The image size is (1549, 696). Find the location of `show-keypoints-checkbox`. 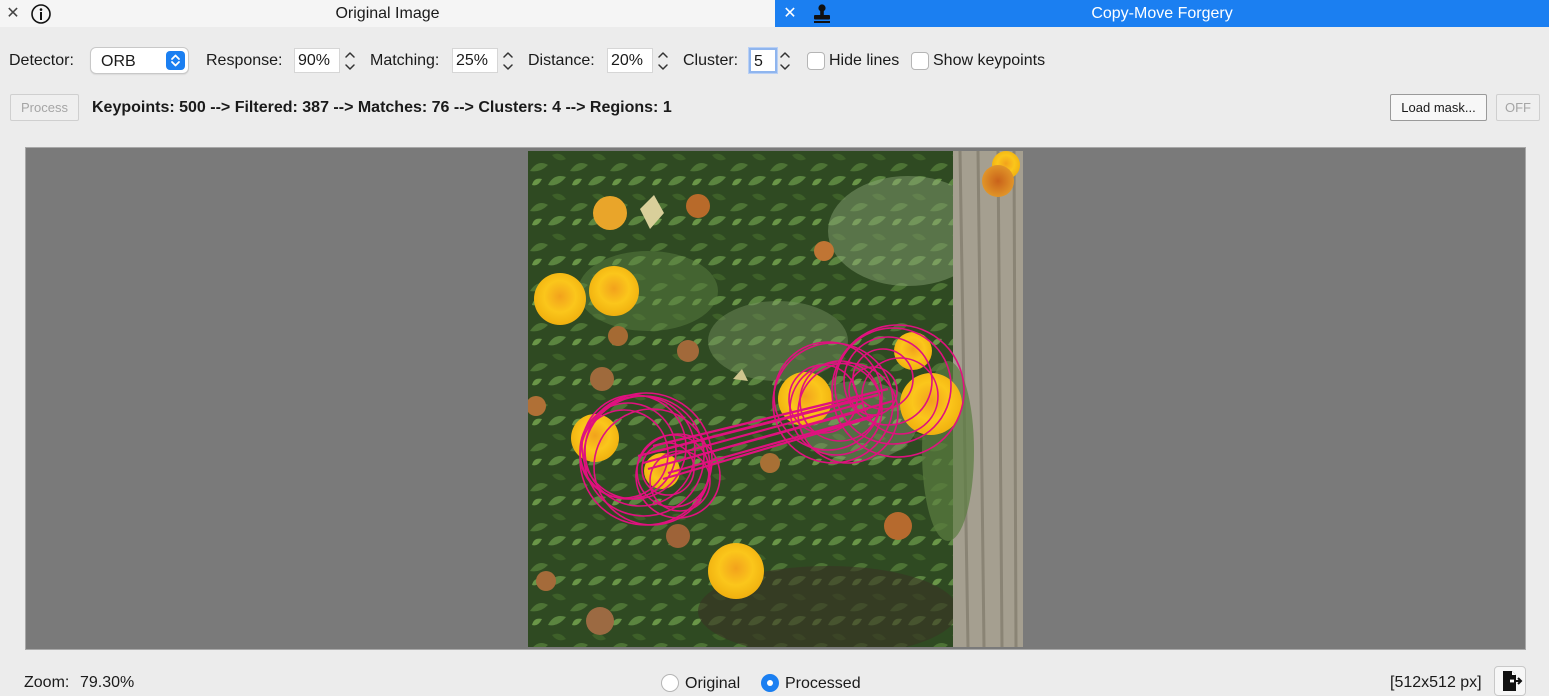

show-keypoints-checkbox is located at coordinates (920, 61).